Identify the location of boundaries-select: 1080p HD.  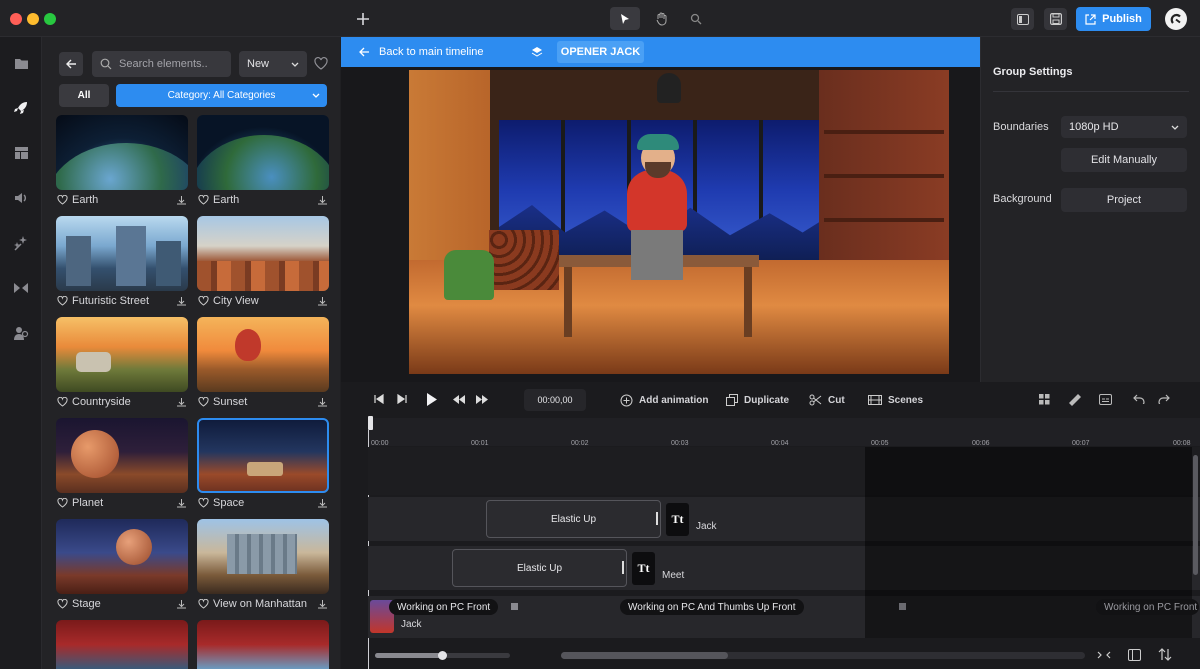
(1124, 127).